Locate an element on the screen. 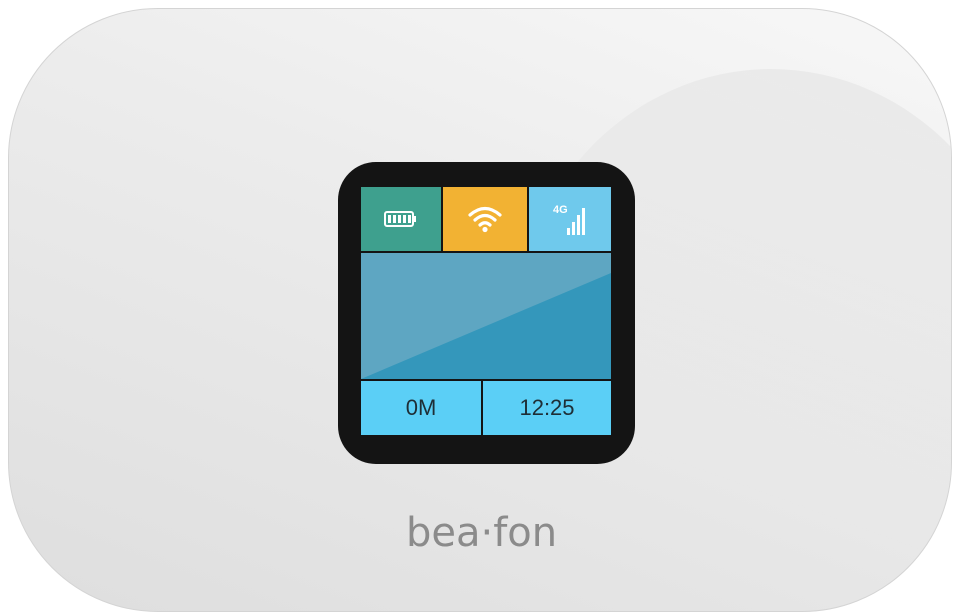  clock-time: 12:25 is located at coordinates (547, 408).